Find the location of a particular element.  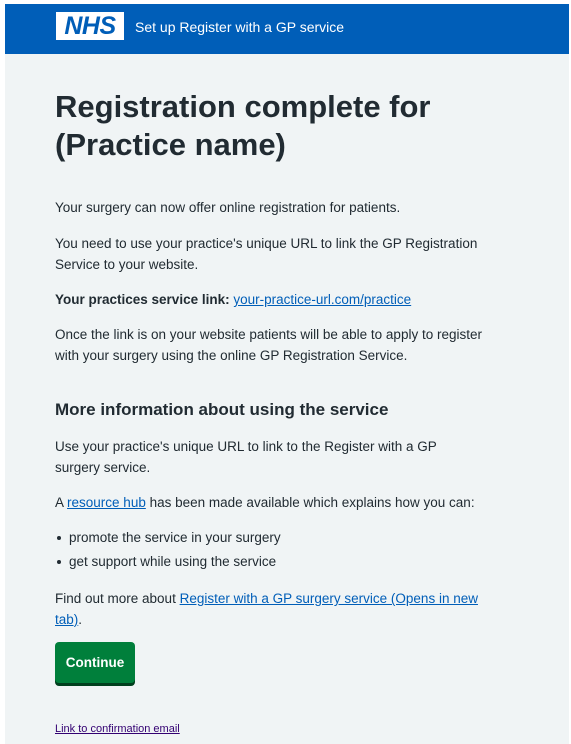

header: NHS Set up Register with a GP service is located at coordinates (287, 29).